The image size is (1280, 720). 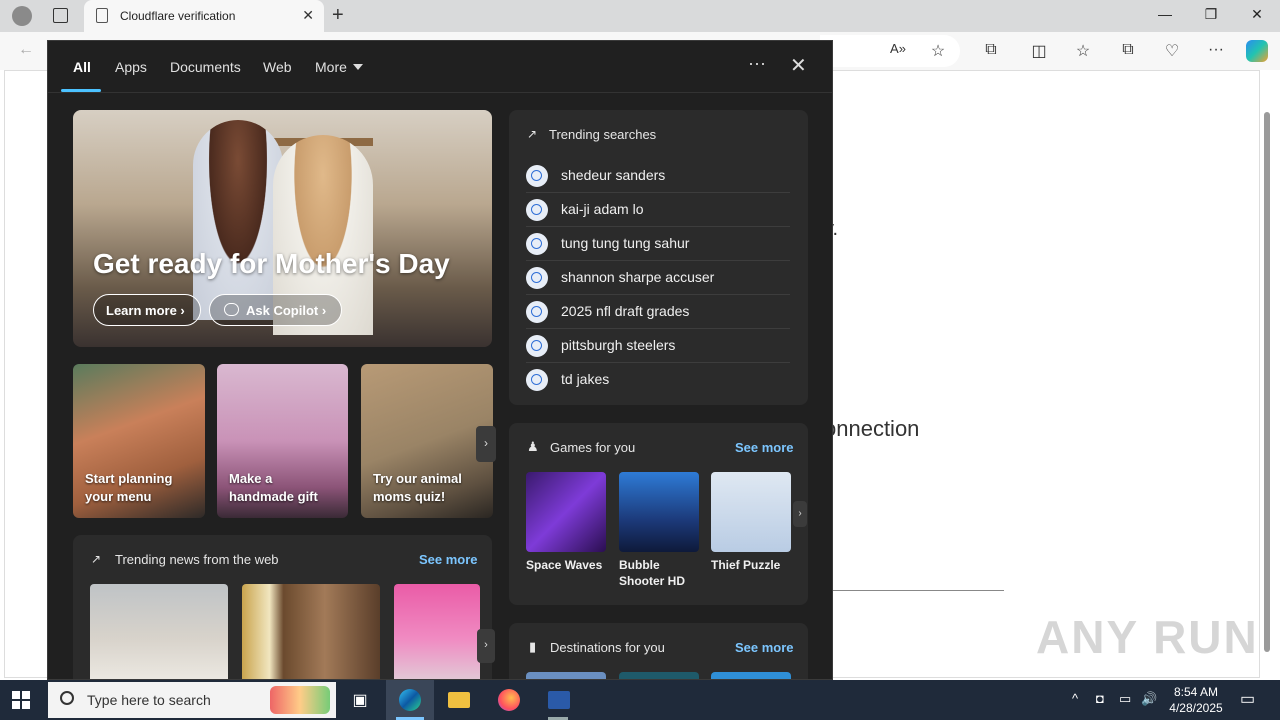 I want to click on tab-actions-icon, so click(x=60, y=15).